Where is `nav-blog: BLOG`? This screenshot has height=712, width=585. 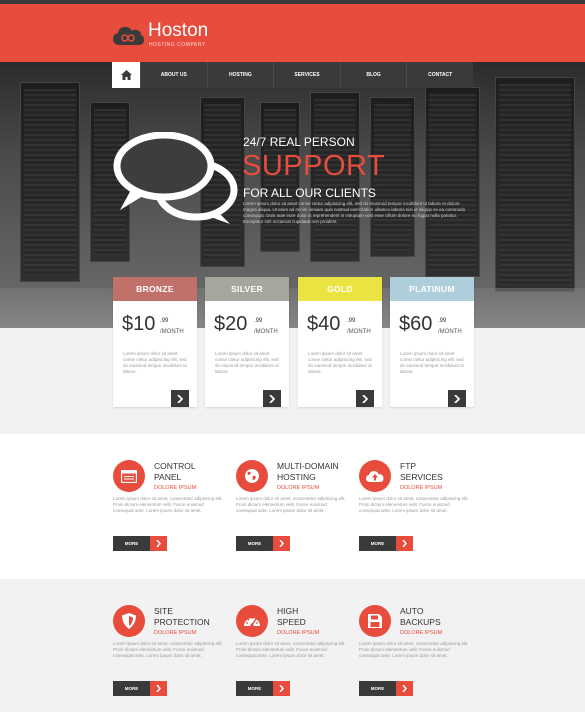 nav-blog: BLOG is located at coordinates (373, 75).